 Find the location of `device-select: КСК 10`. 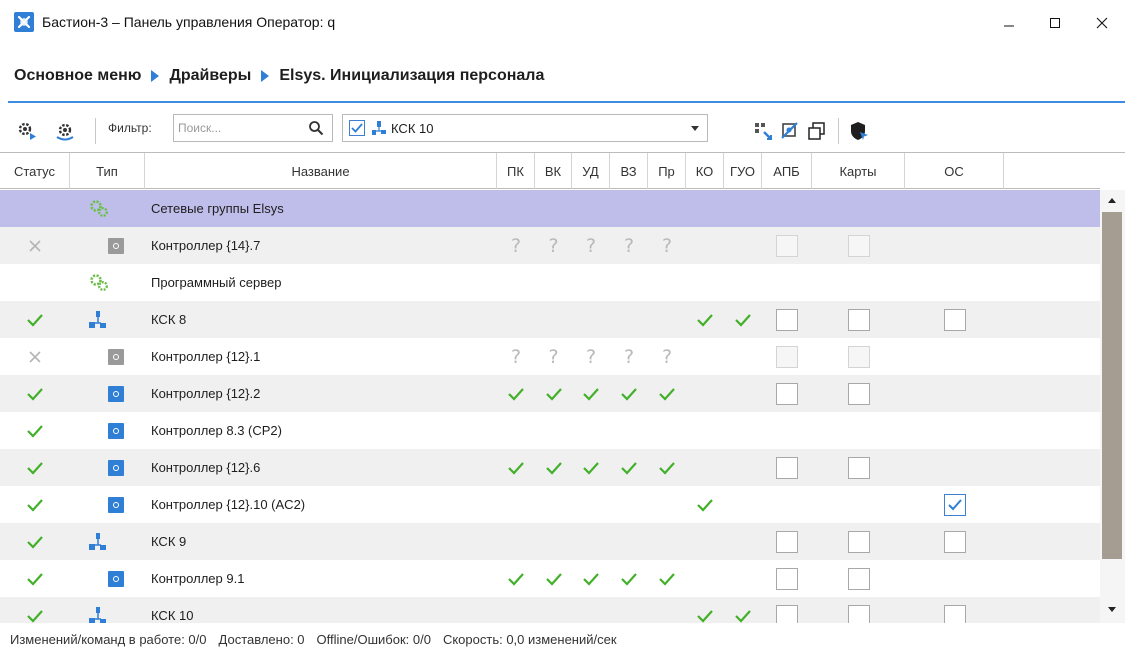

device-select: КСК 10 is located at coordinates (525, 128).